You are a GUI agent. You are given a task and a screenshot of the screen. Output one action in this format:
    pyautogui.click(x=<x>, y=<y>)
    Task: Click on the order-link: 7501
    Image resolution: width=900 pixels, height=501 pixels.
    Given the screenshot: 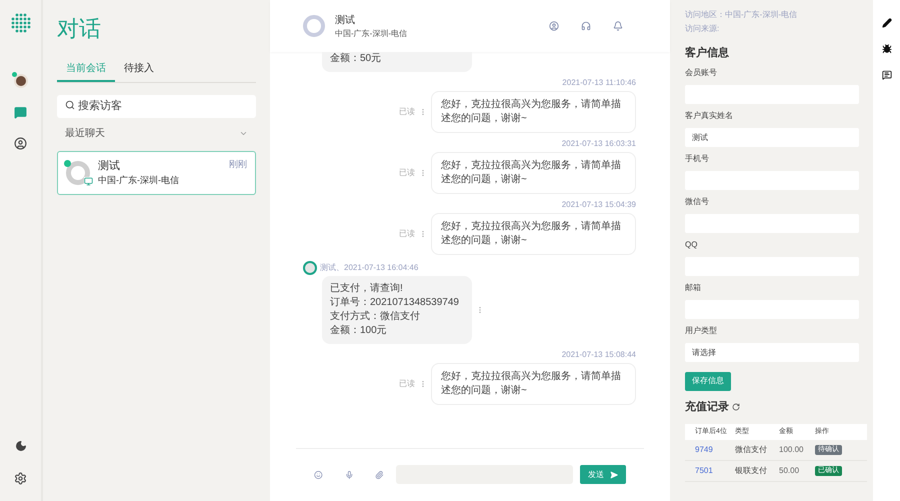 What is the action you would take?
    pyautogui.click(x=715, y=471)
    